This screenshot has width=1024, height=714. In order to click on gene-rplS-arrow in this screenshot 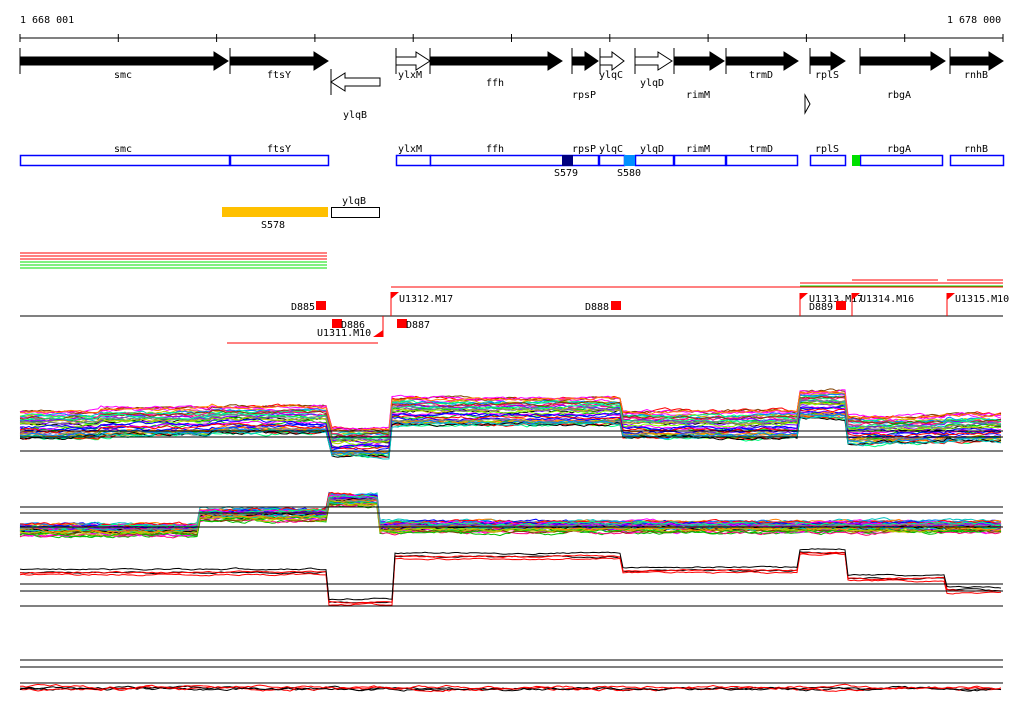, I will do `click(827, 61)`.